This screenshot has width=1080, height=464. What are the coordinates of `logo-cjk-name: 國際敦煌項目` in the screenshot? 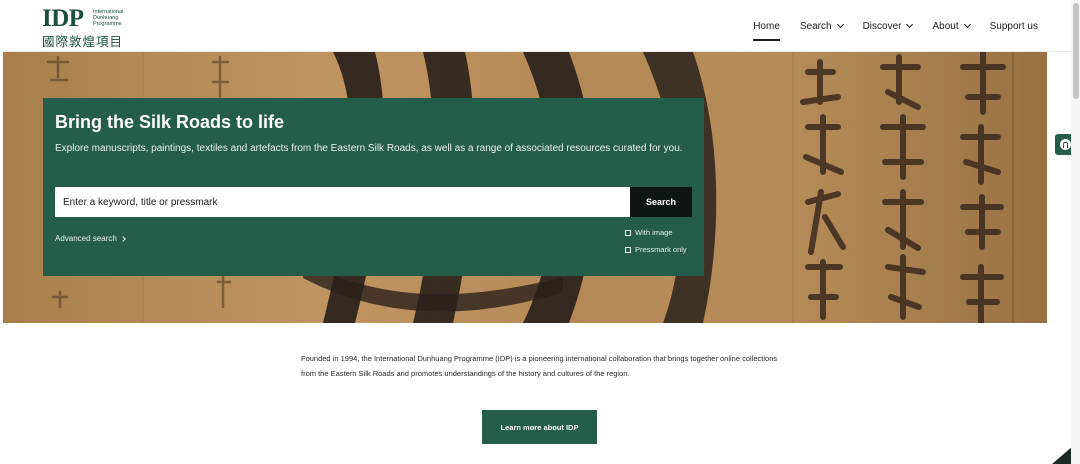 It's located at (83, 41).